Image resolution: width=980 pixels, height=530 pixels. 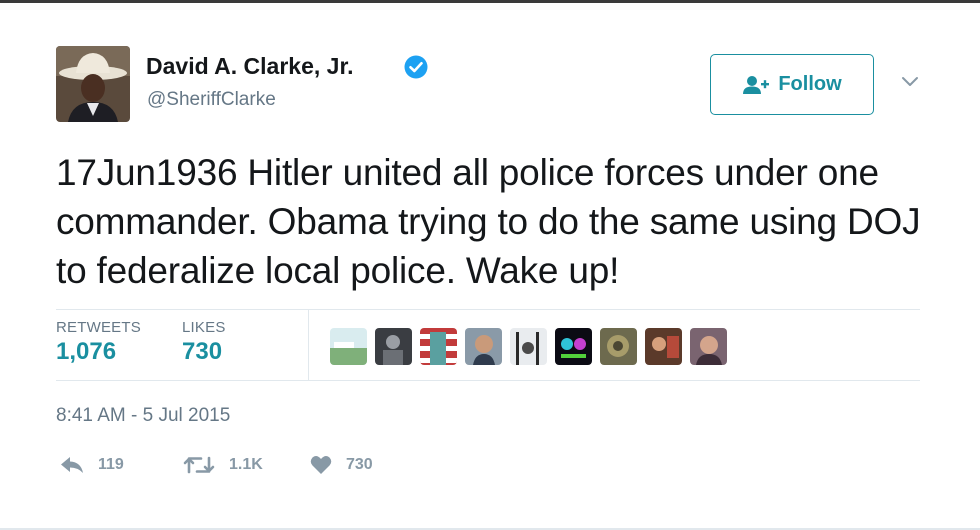 I want to click on retweets-stat: RETWEETS 1,076, so click(x=98, y=342).